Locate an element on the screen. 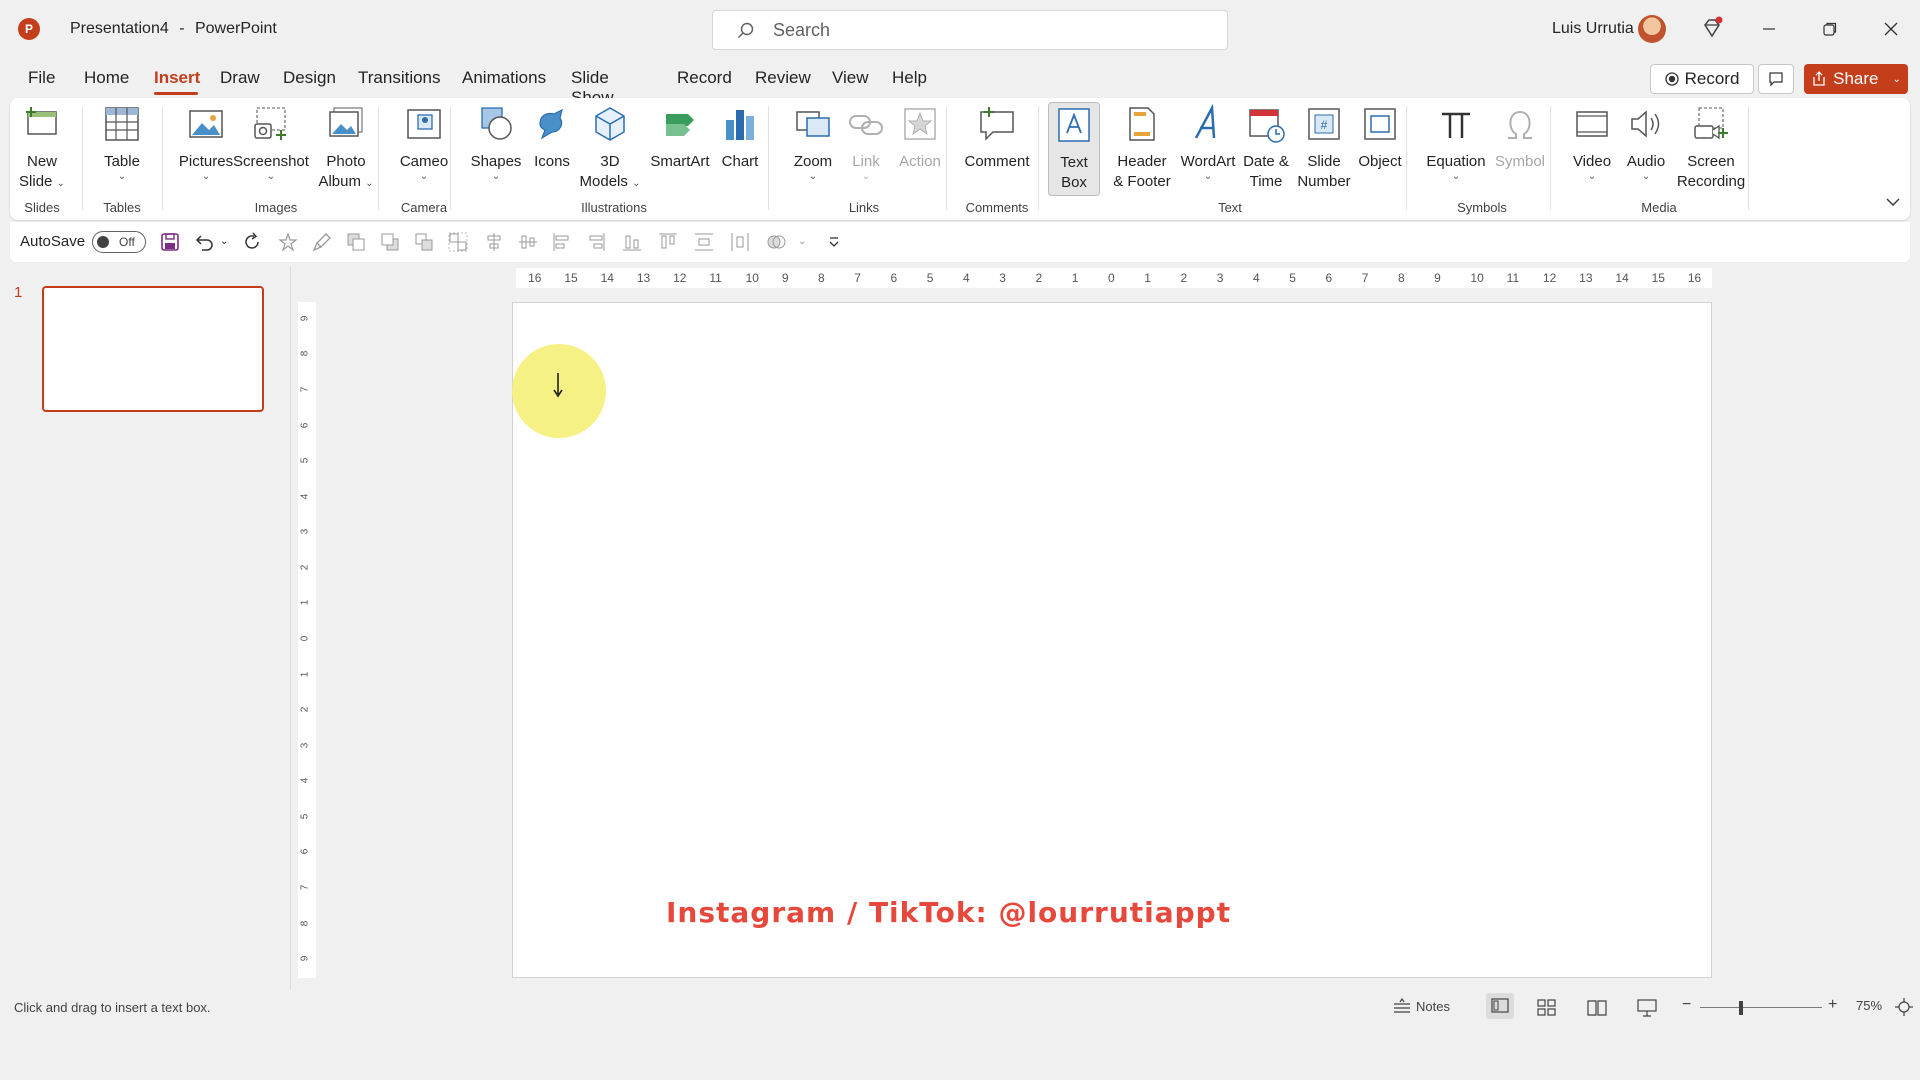 Image resolution: width=1920 pixels, height=1080 pixels. merge-shapes-icon is located at coordinates (776, 242).